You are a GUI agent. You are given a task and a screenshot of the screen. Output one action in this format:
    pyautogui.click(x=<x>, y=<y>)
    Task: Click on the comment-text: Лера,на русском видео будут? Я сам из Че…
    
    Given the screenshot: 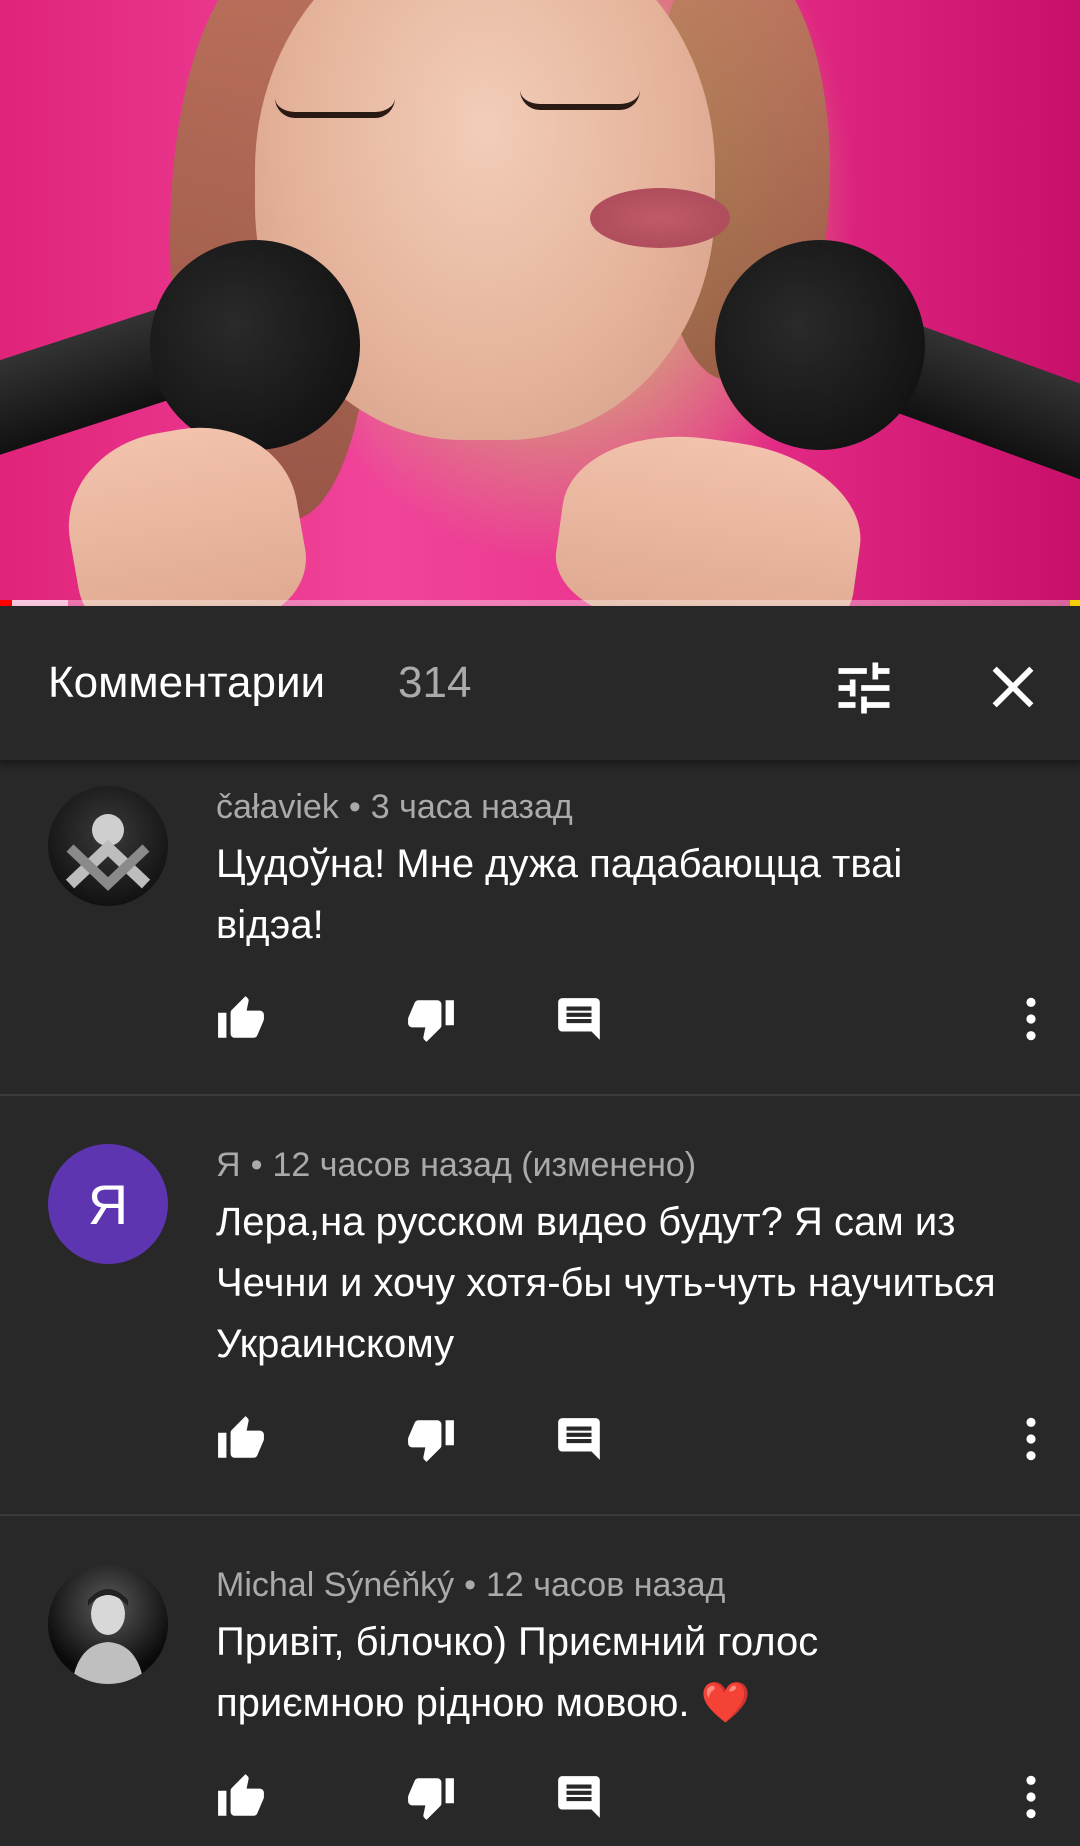 What is the action you would take?
    pyautogui.click(x=606, y=1283)
    